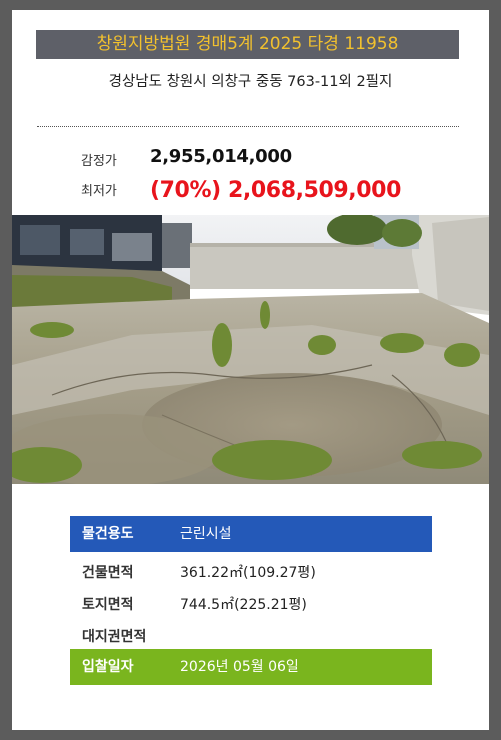  I want to click on appraisal-label: 감정가, so click(99, 161).